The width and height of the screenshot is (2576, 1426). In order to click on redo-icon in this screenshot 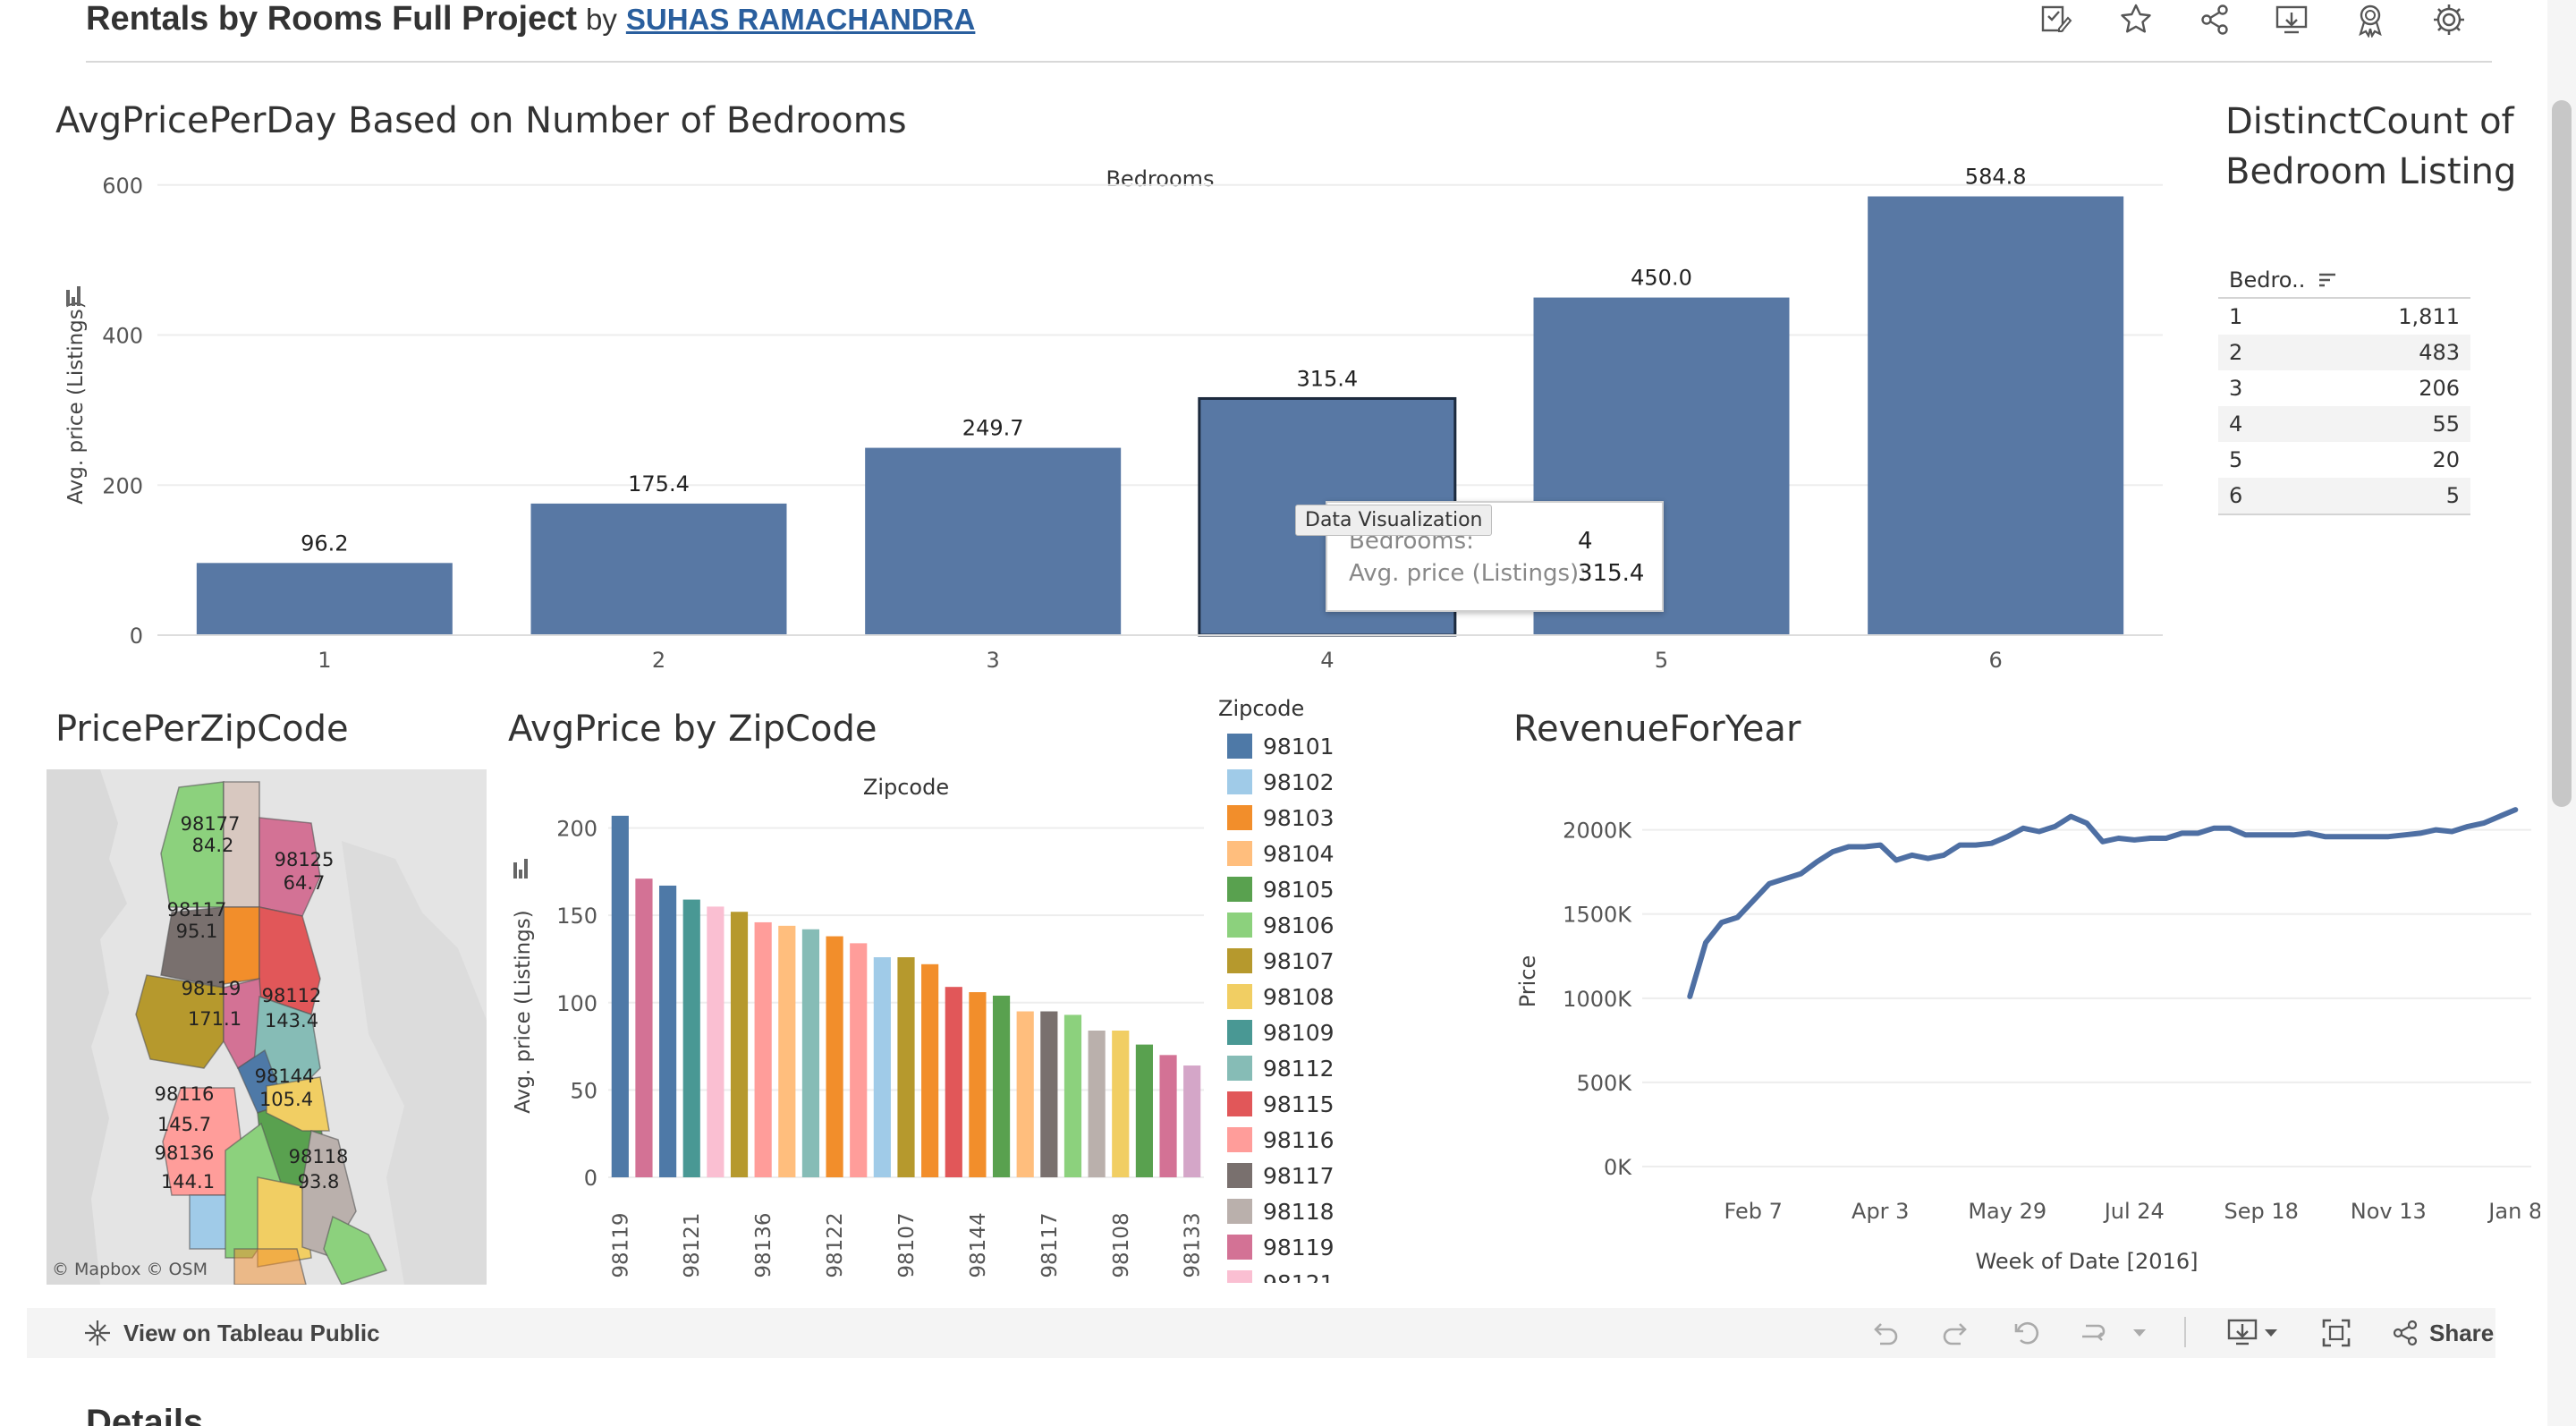, I will do `click(1955, 1333)`.